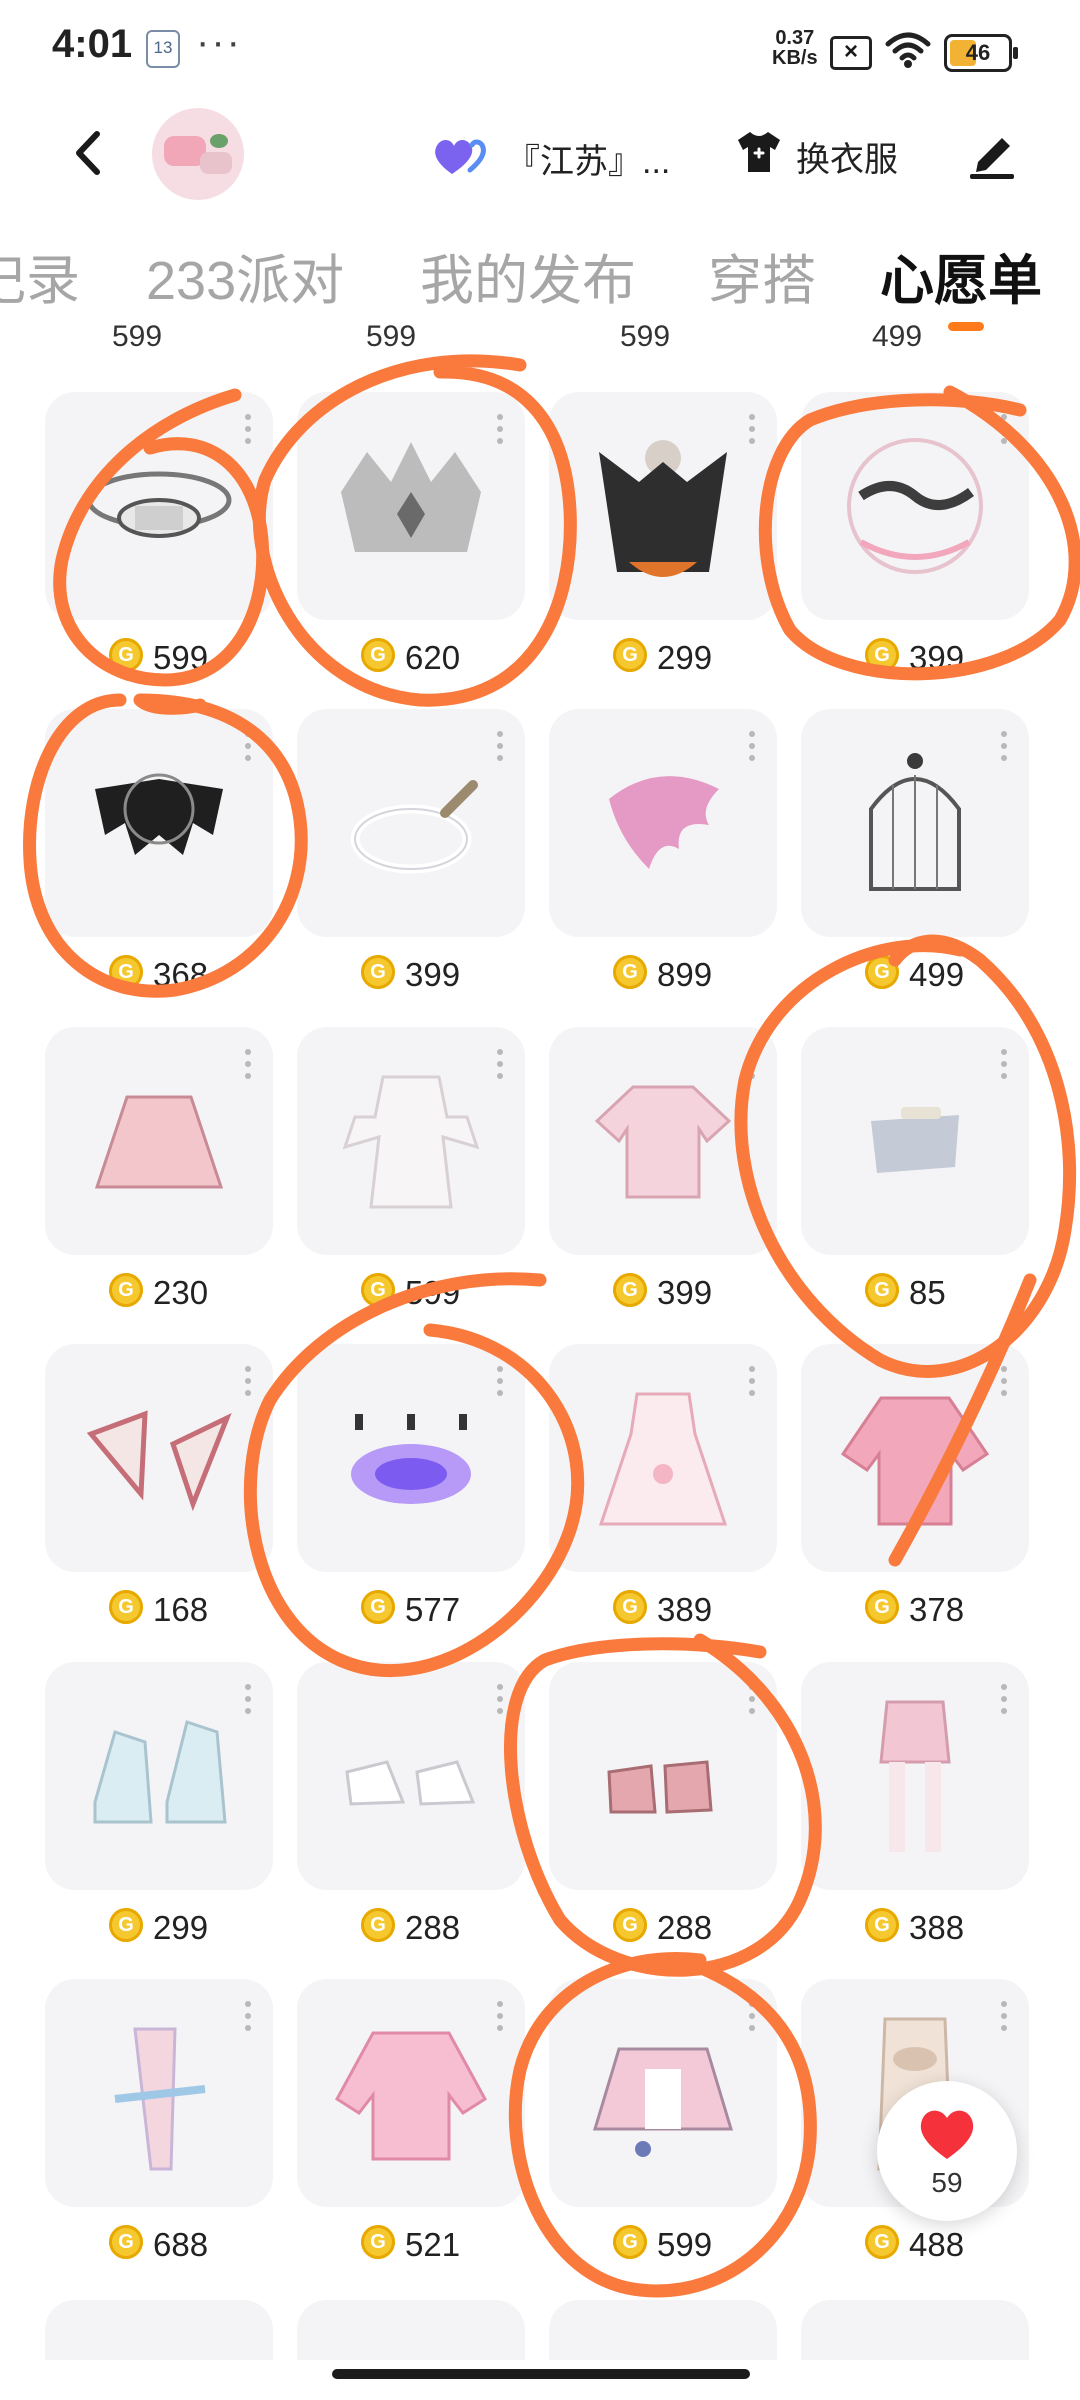  Describe the element at coordinates (663, 2102) in the screenshot. I see `maid-outfit-icon` at that location.